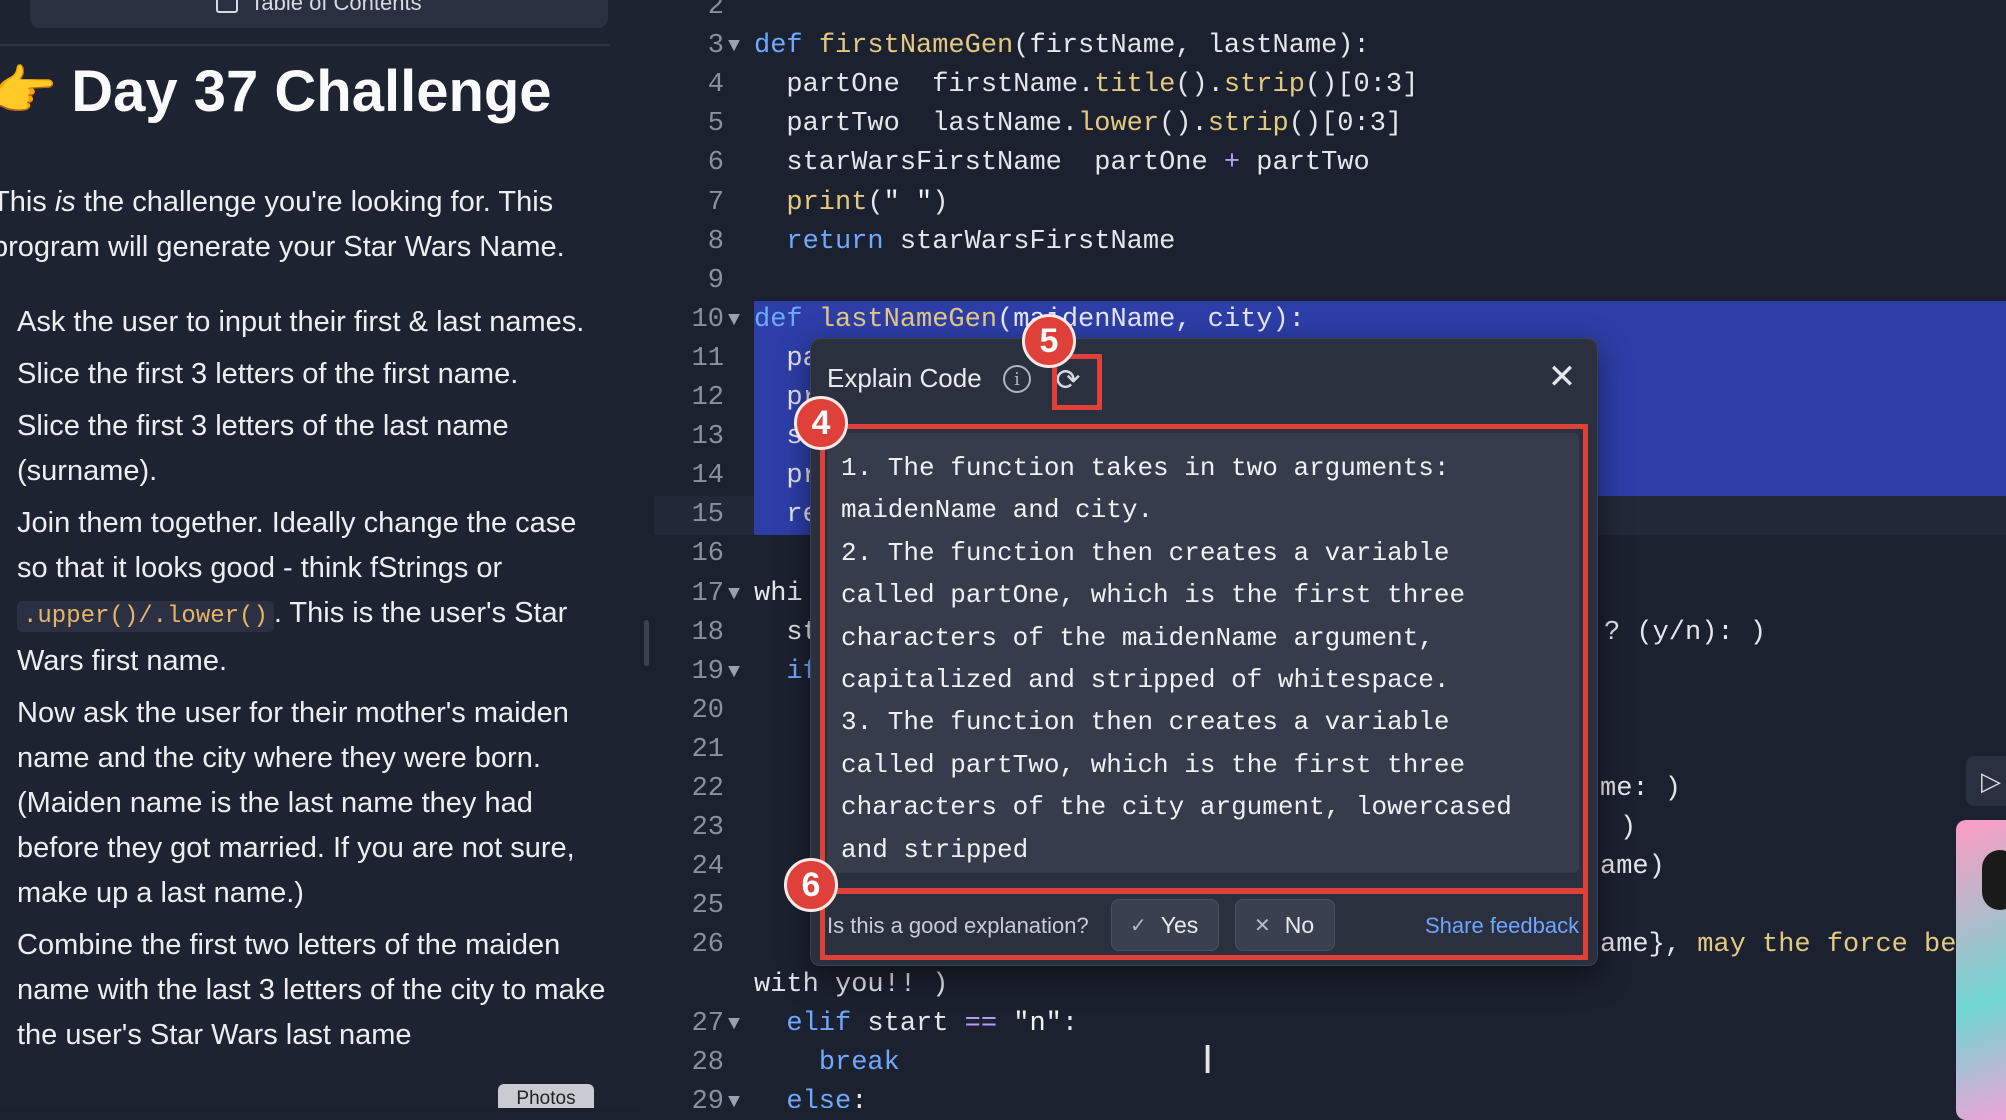  Describe the element at coordinates (689, 163) in the screenshot. I see `line-number: 6` at that location.